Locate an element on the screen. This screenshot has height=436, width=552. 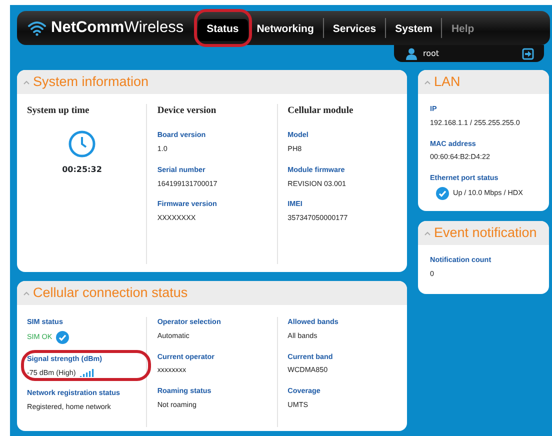
column-heading: Device version is located at coordinates (187, 111).